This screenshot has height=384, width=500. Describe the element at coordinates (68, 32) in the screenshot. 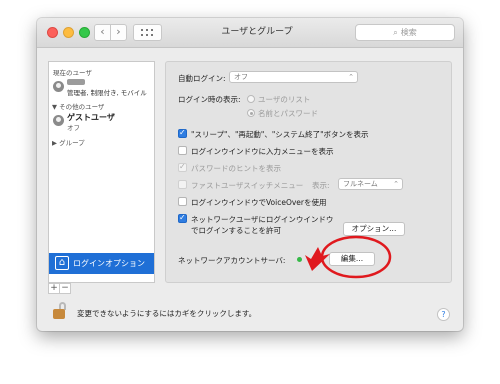

I see `minimize-window-button` at that location.